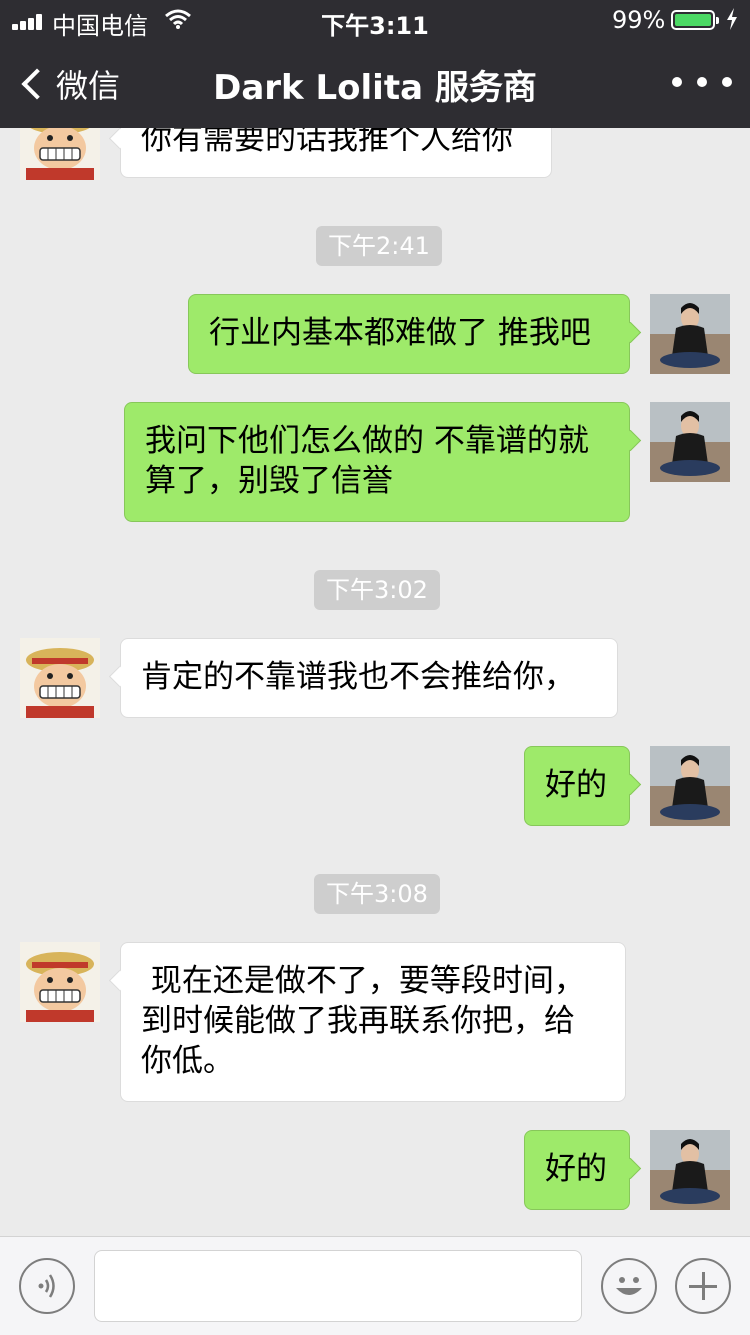 The height and width of the screenshot is (1335, 750). I want to click on input-bar, so click(375, 1285).